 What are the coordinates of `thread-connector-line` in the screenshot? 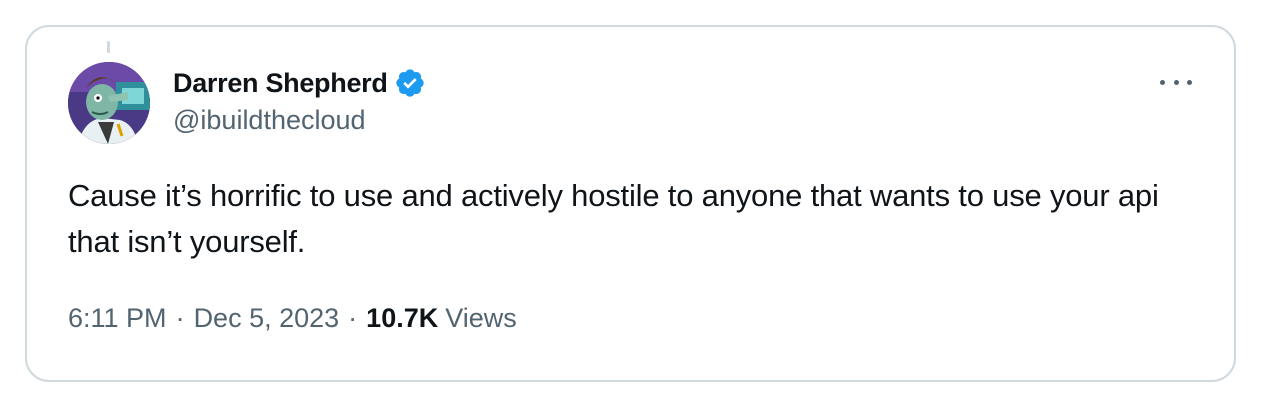 It's located at (108, 47).